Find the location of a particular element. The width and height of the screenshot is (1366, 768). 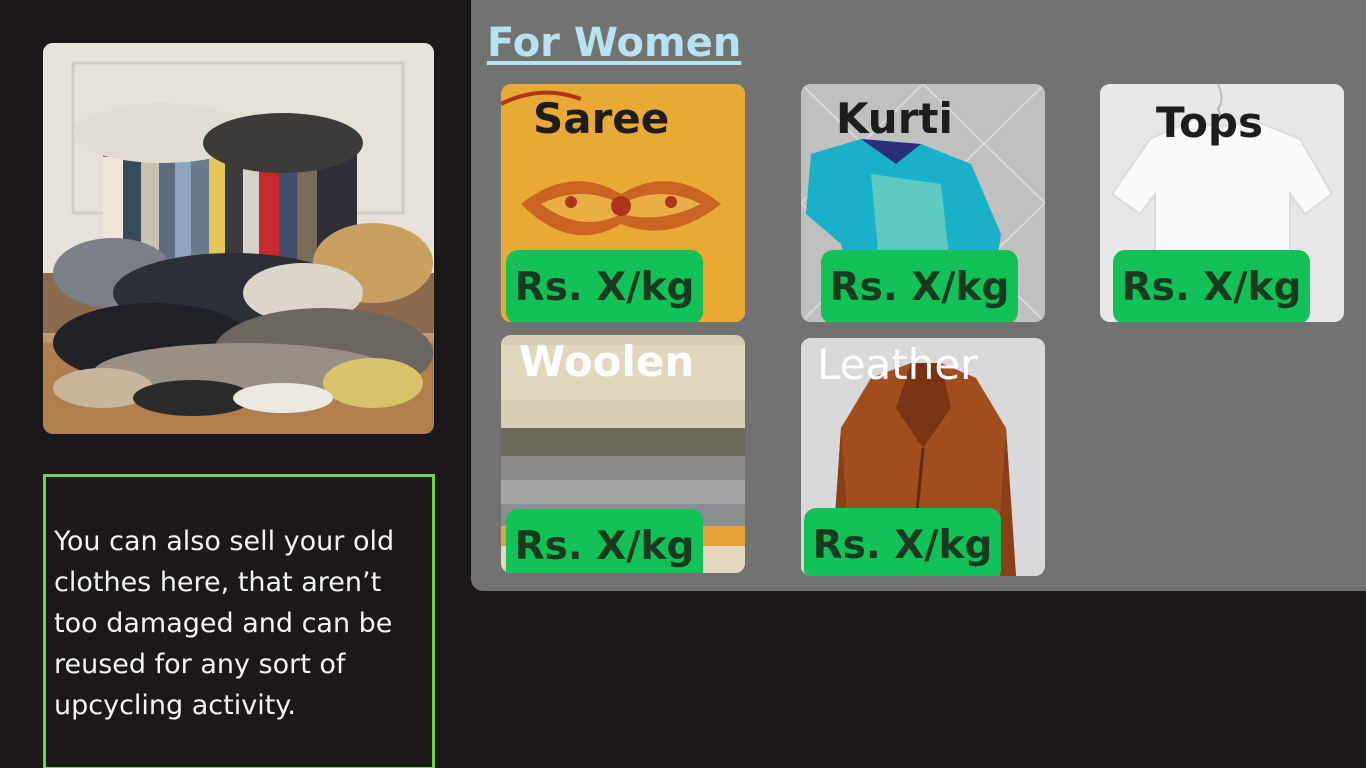

product-card-kurti: Kurti Rs. X/kg is located at coordinates (923, 203).